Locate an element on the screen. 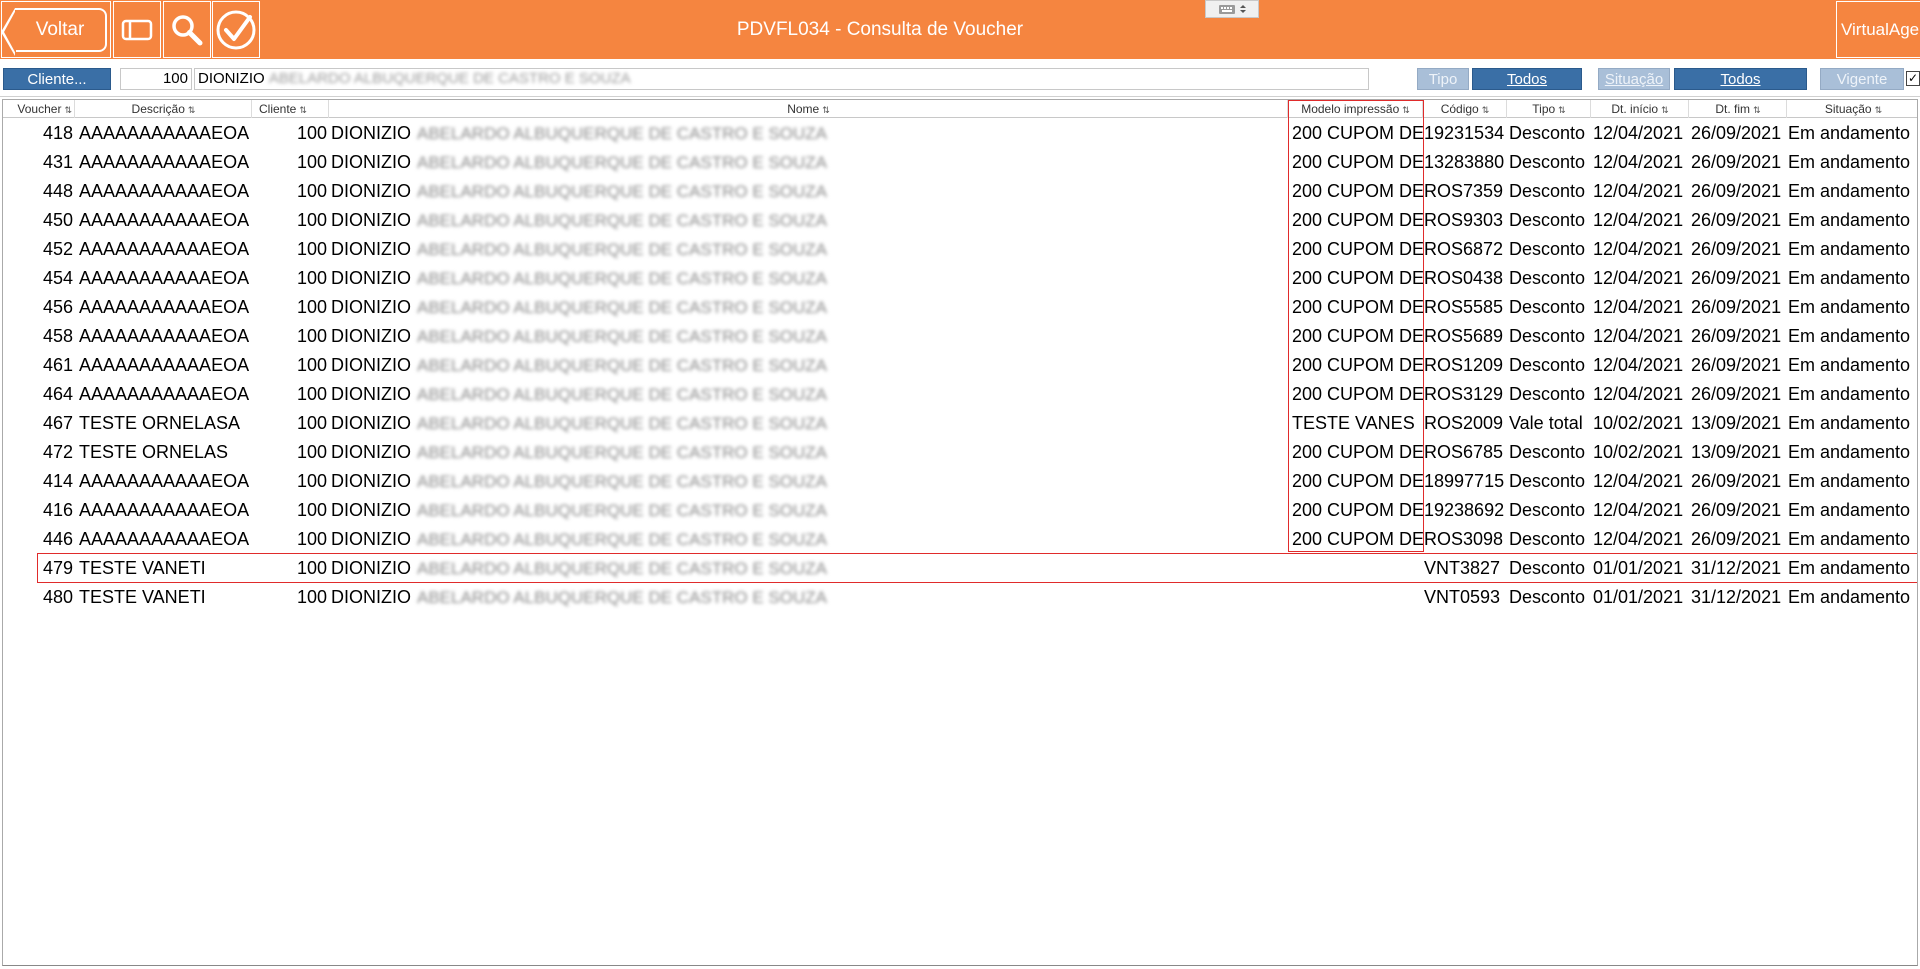 This screenshot has width=1920, height=969. tipo-select: Todos is located at coordinates (1527, 79).